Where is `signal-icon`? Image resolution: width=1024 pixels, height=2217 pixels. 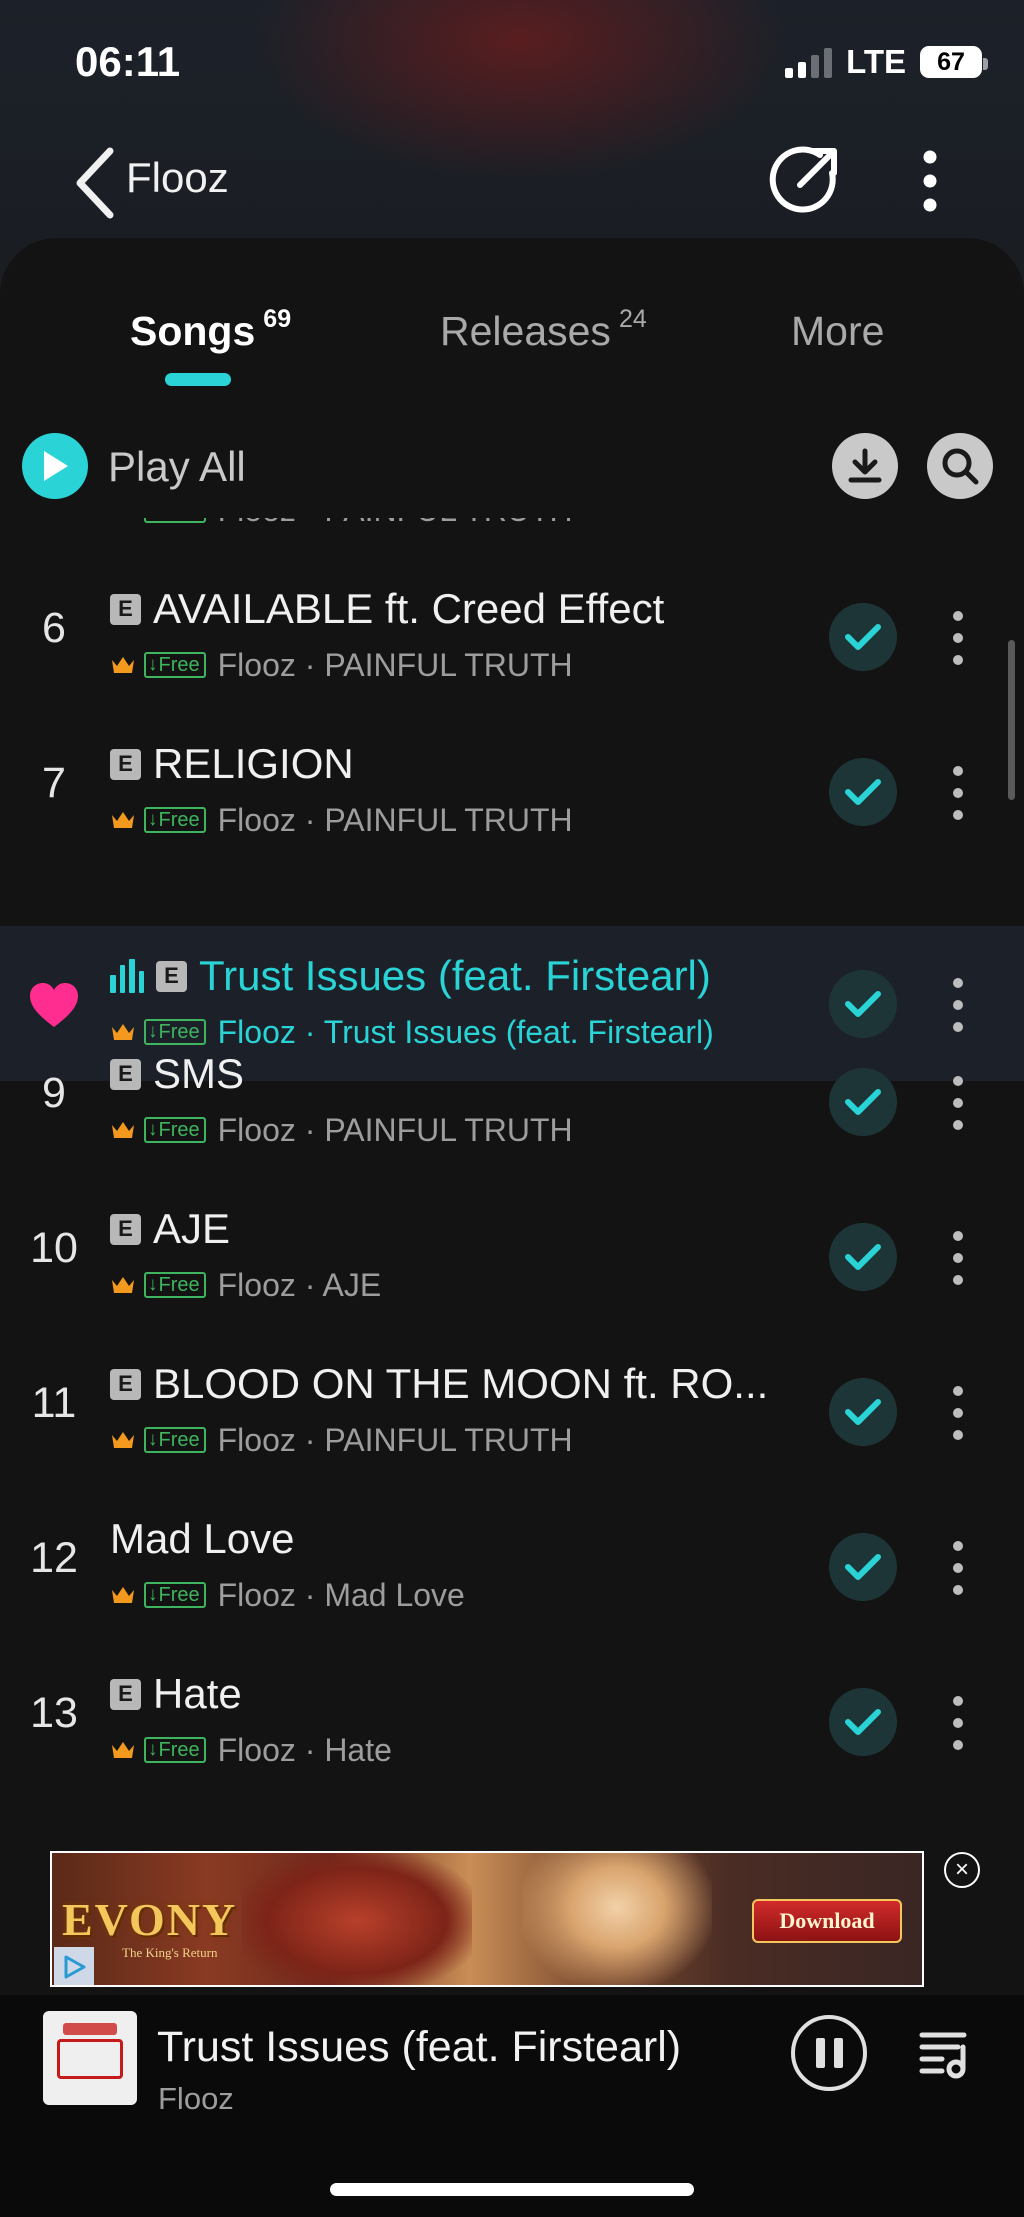 signal-icon is located at coordinates (809, 62).